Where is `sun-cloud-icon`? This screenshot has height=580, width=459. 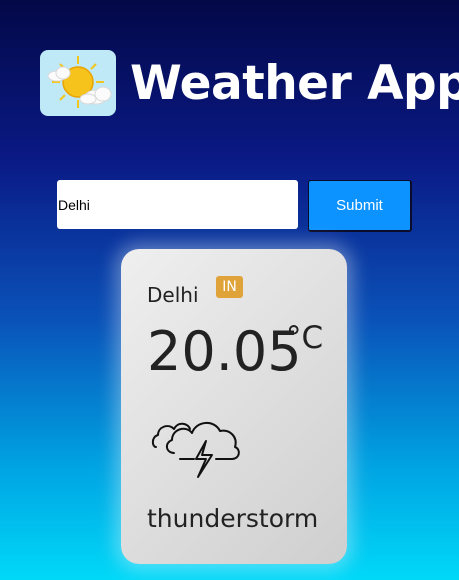
sun-cloud-icon is located at coordinates (78, 83).